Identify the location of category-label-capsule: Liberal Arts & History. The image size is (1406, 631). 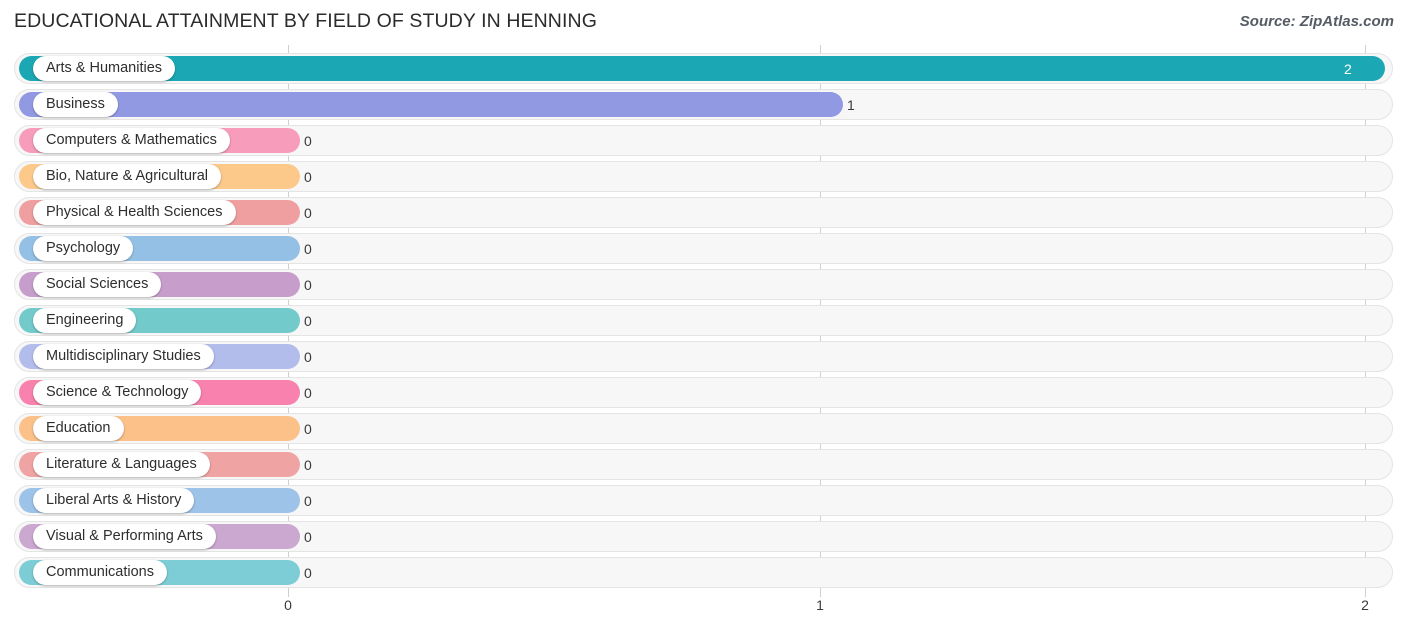
(114, 500).